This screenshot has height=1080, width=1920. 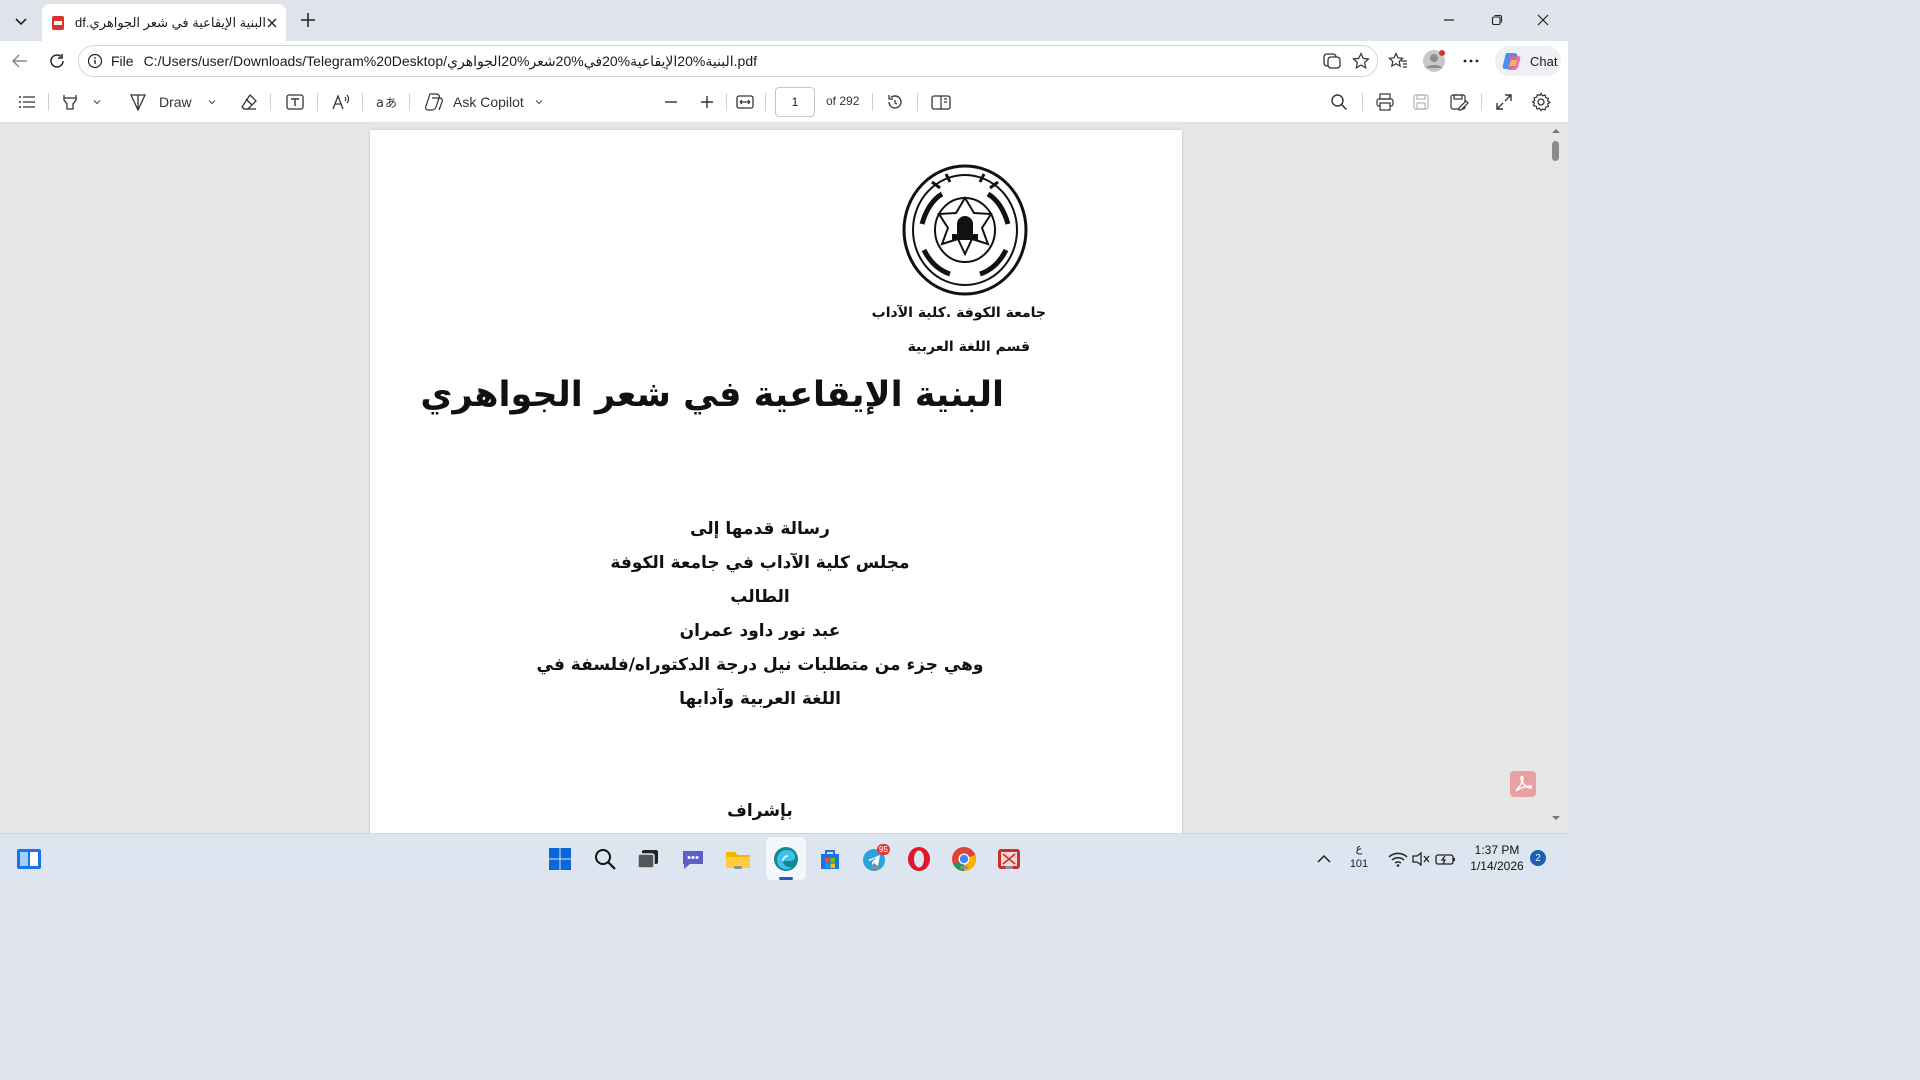 What do you see at coordinates (760, 563) in the screenshot?
I see `thesis-line: مجلس كلية الآداب في جامعة الكوفة` at bounding box center [760, 563].